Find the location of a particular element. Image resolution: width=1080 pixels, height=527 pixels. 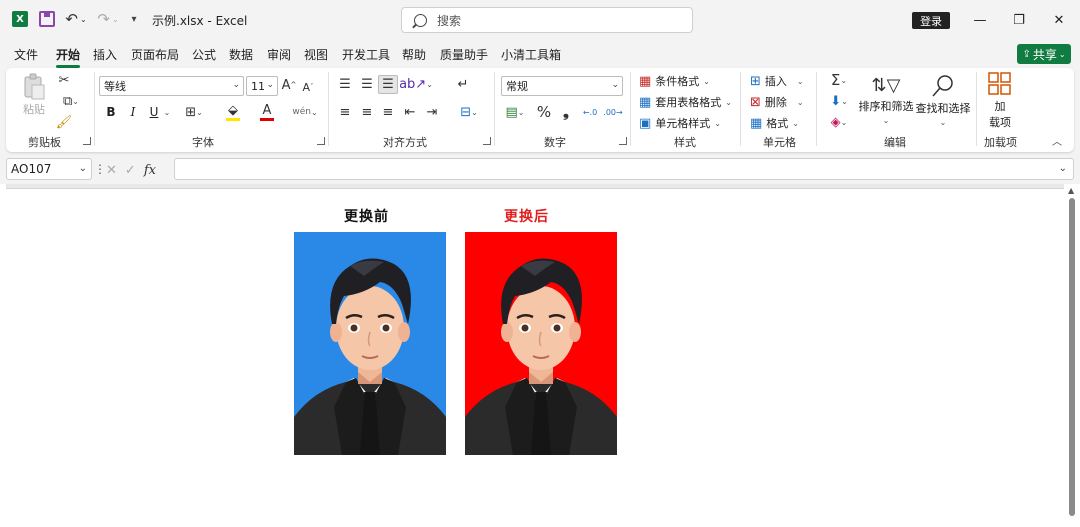

increase-indent-icon: ⇥ is located at coordinates (432, 112).